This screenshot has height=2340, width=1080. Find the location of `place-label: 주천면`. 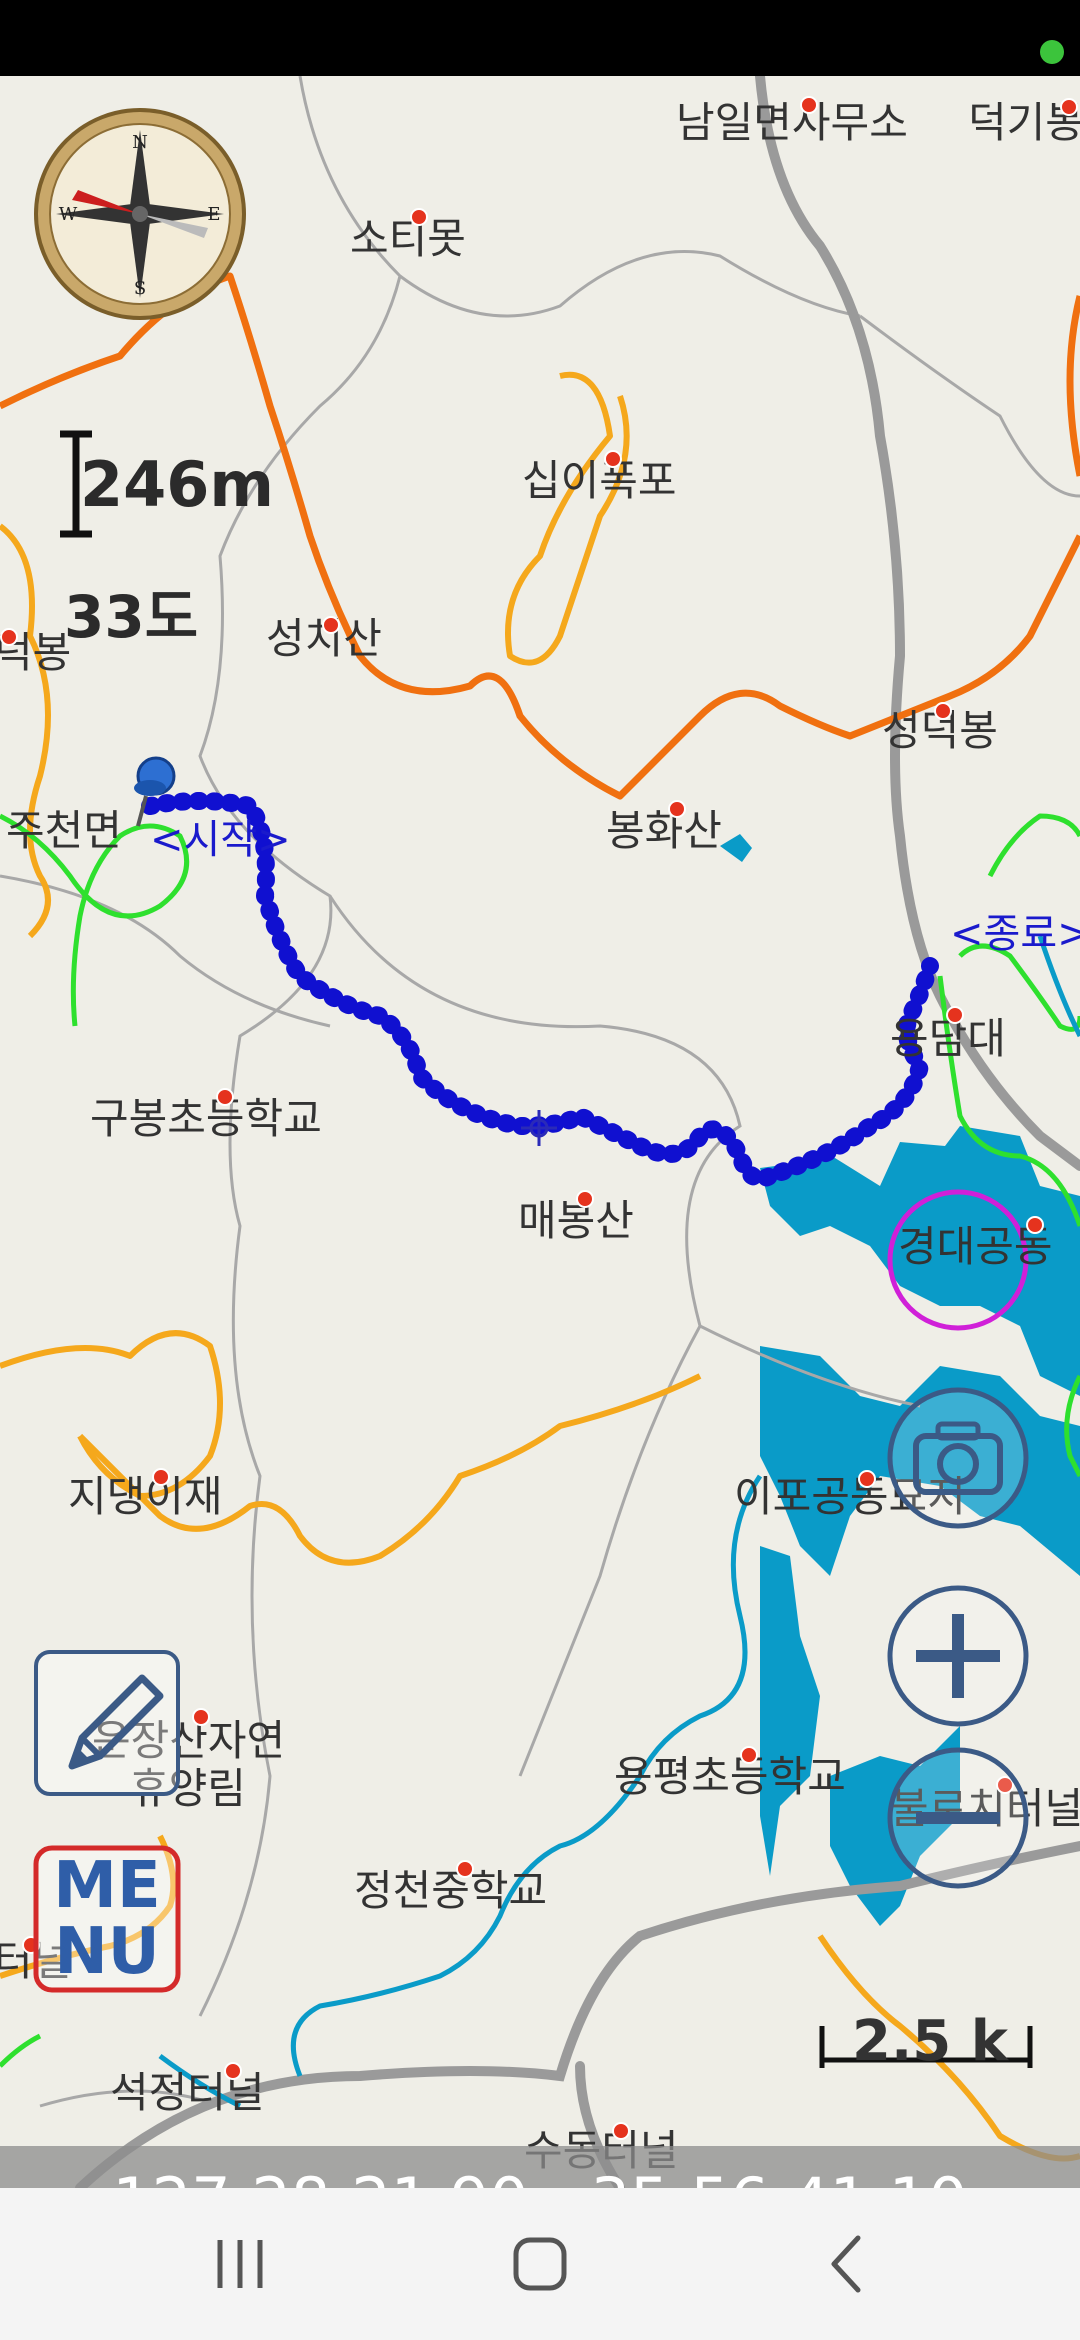

place-label: 주천면 is located at coordinates (64, 830).